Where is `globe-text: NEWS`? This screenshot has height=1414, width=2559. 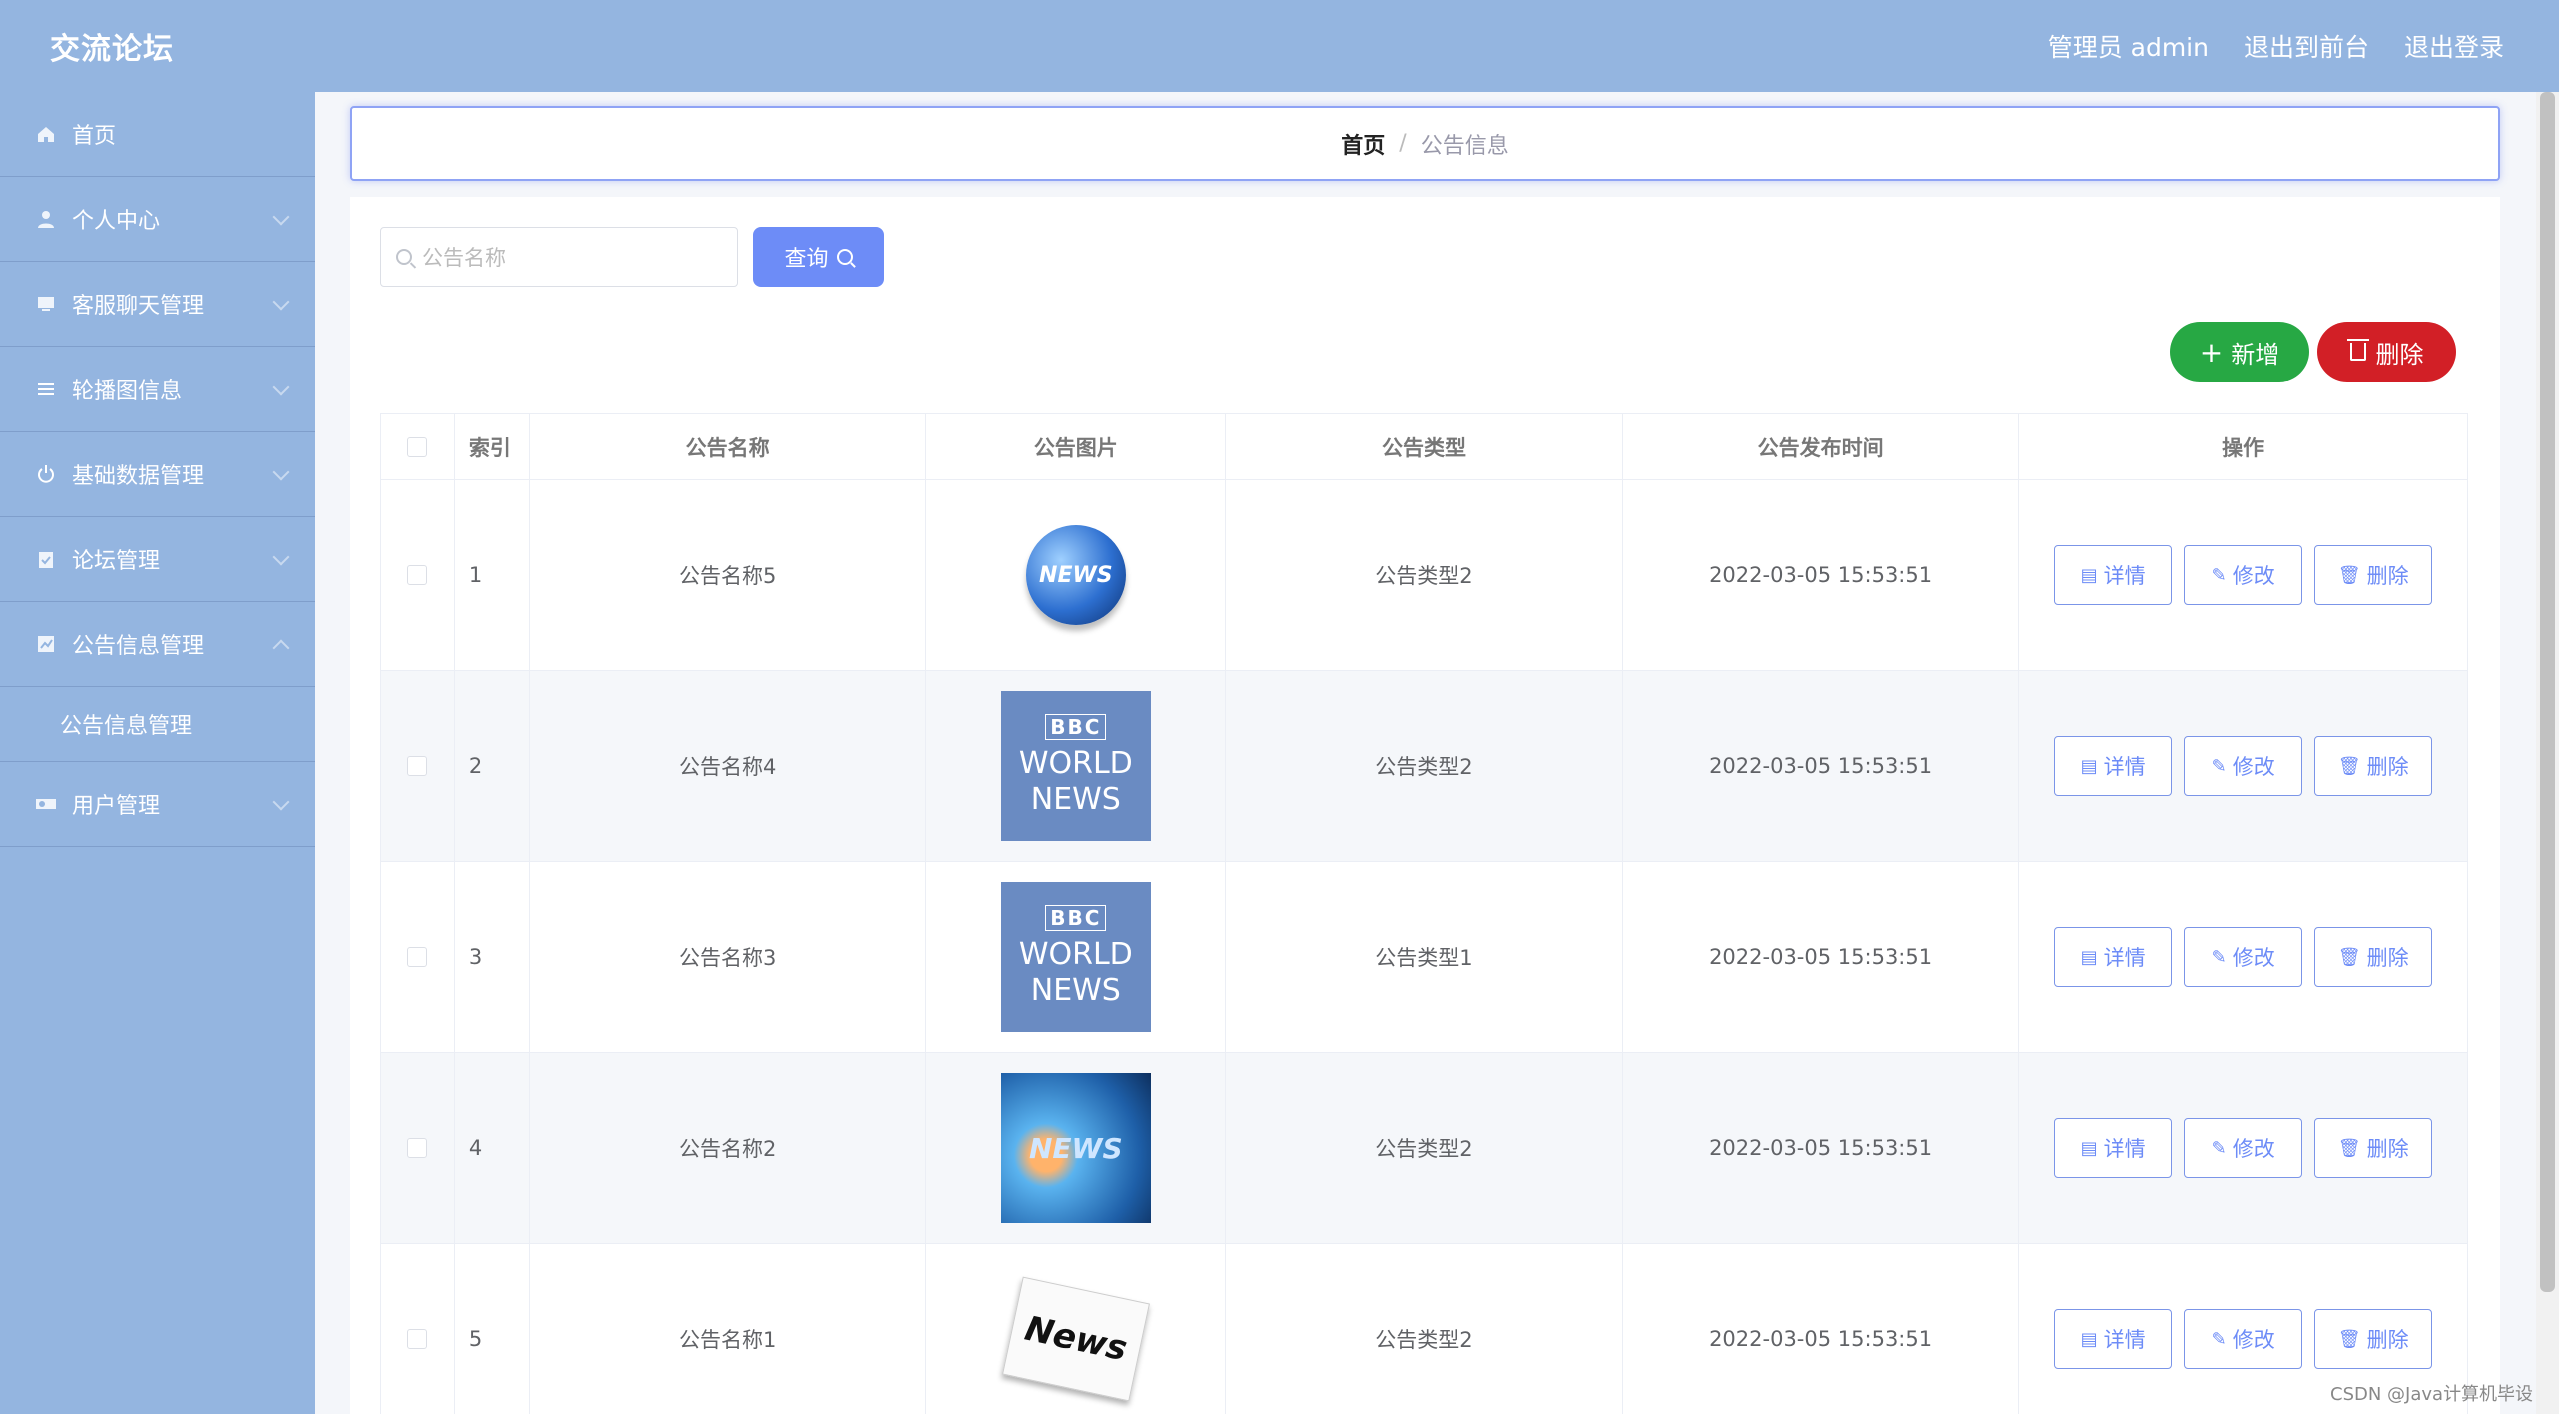 globe-text: NEWS is located at coordinates (1076, 575).